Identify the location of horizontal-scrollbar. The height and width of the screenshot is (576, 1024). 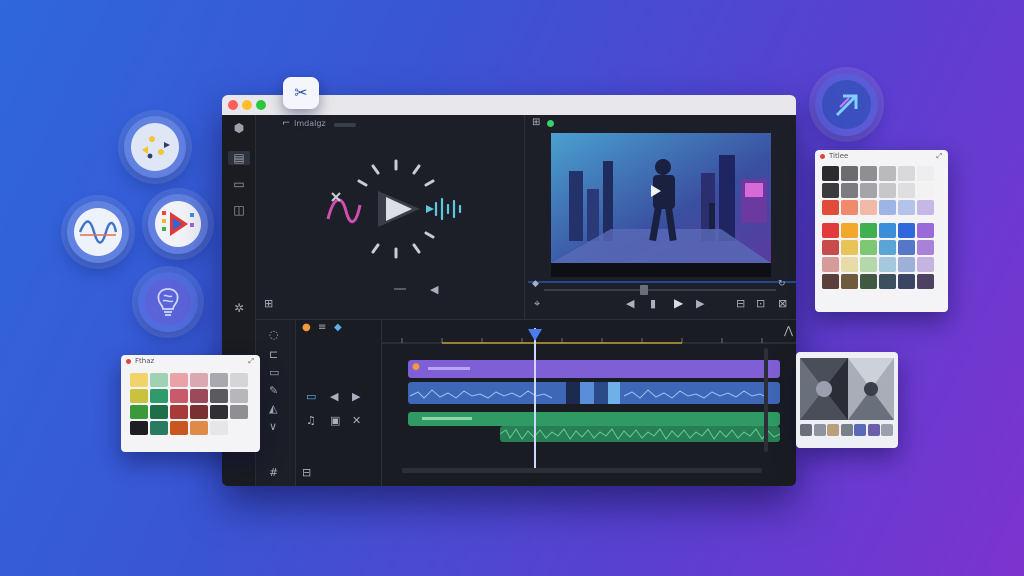
(582, 470).